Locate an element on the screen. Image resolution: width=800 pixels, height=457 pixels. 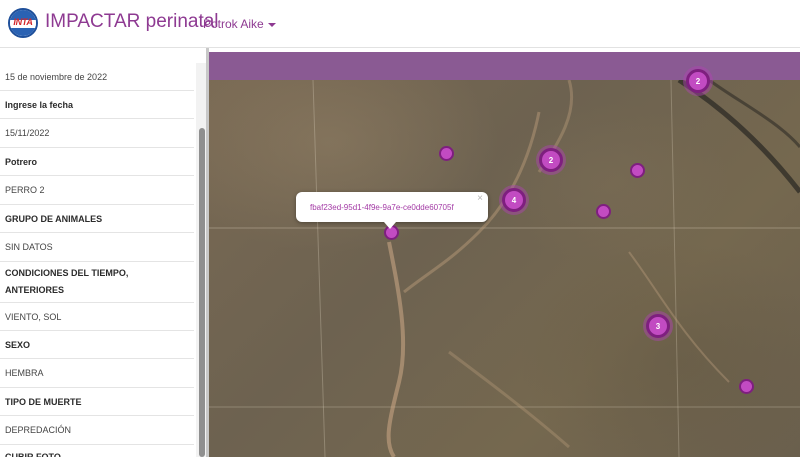
site-dropdown-label: Potrok Aike is located at coordinates (233, 24).